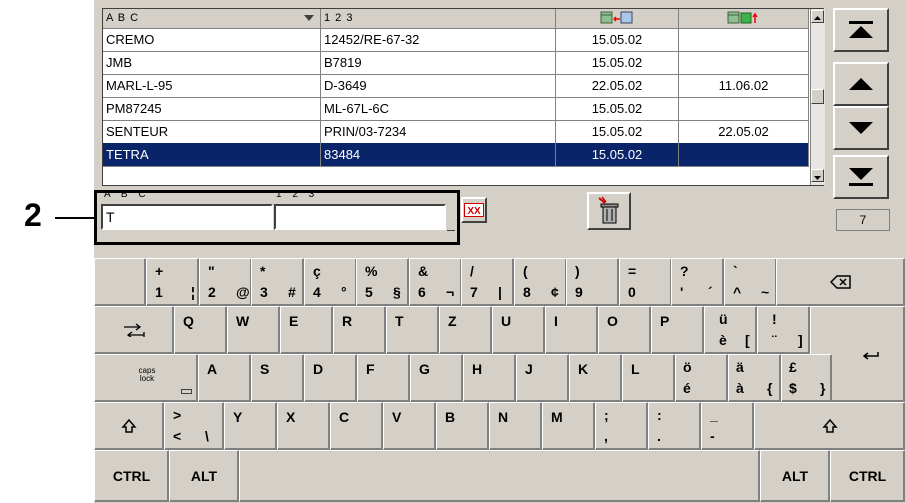 The image size is (905, 503). Describe the element at coordinates (200, 330) in the screenshot. I see `key-q: Q` at that location.